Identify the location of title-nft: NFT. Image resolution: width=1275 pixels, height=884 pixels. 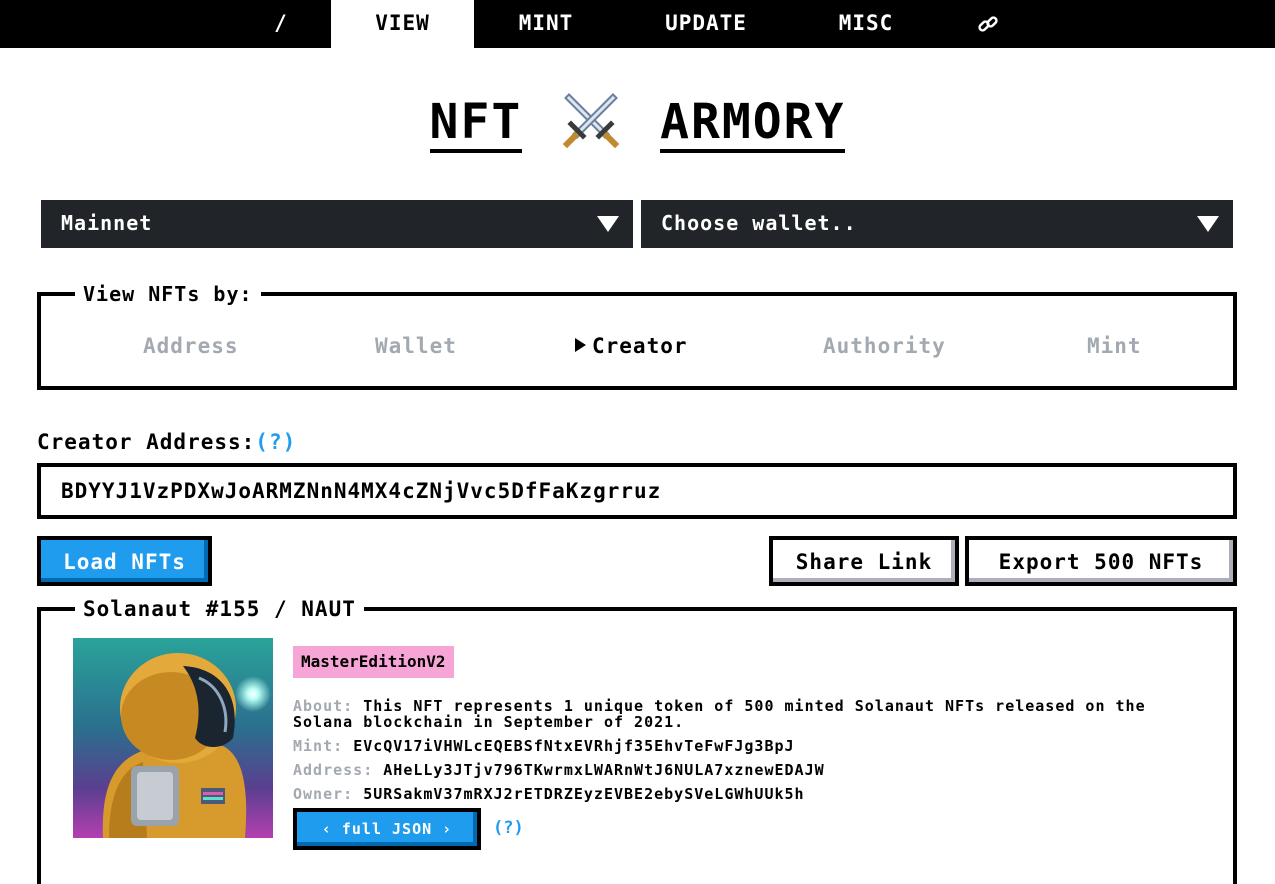
(476, 125).